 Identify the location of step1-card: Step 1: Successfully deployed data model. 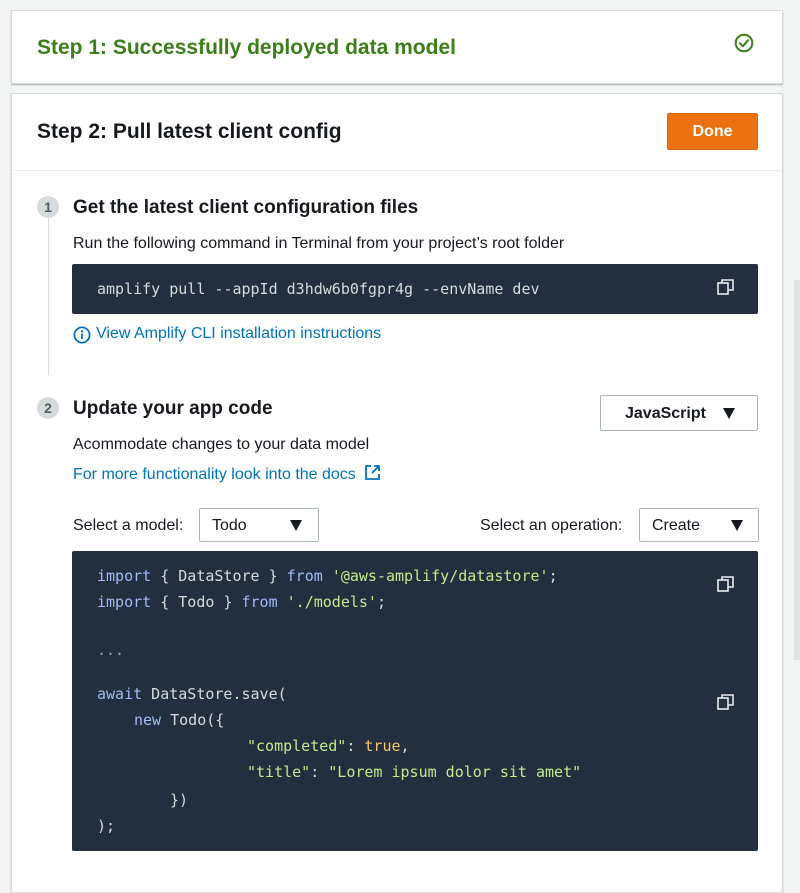
(397, 47).